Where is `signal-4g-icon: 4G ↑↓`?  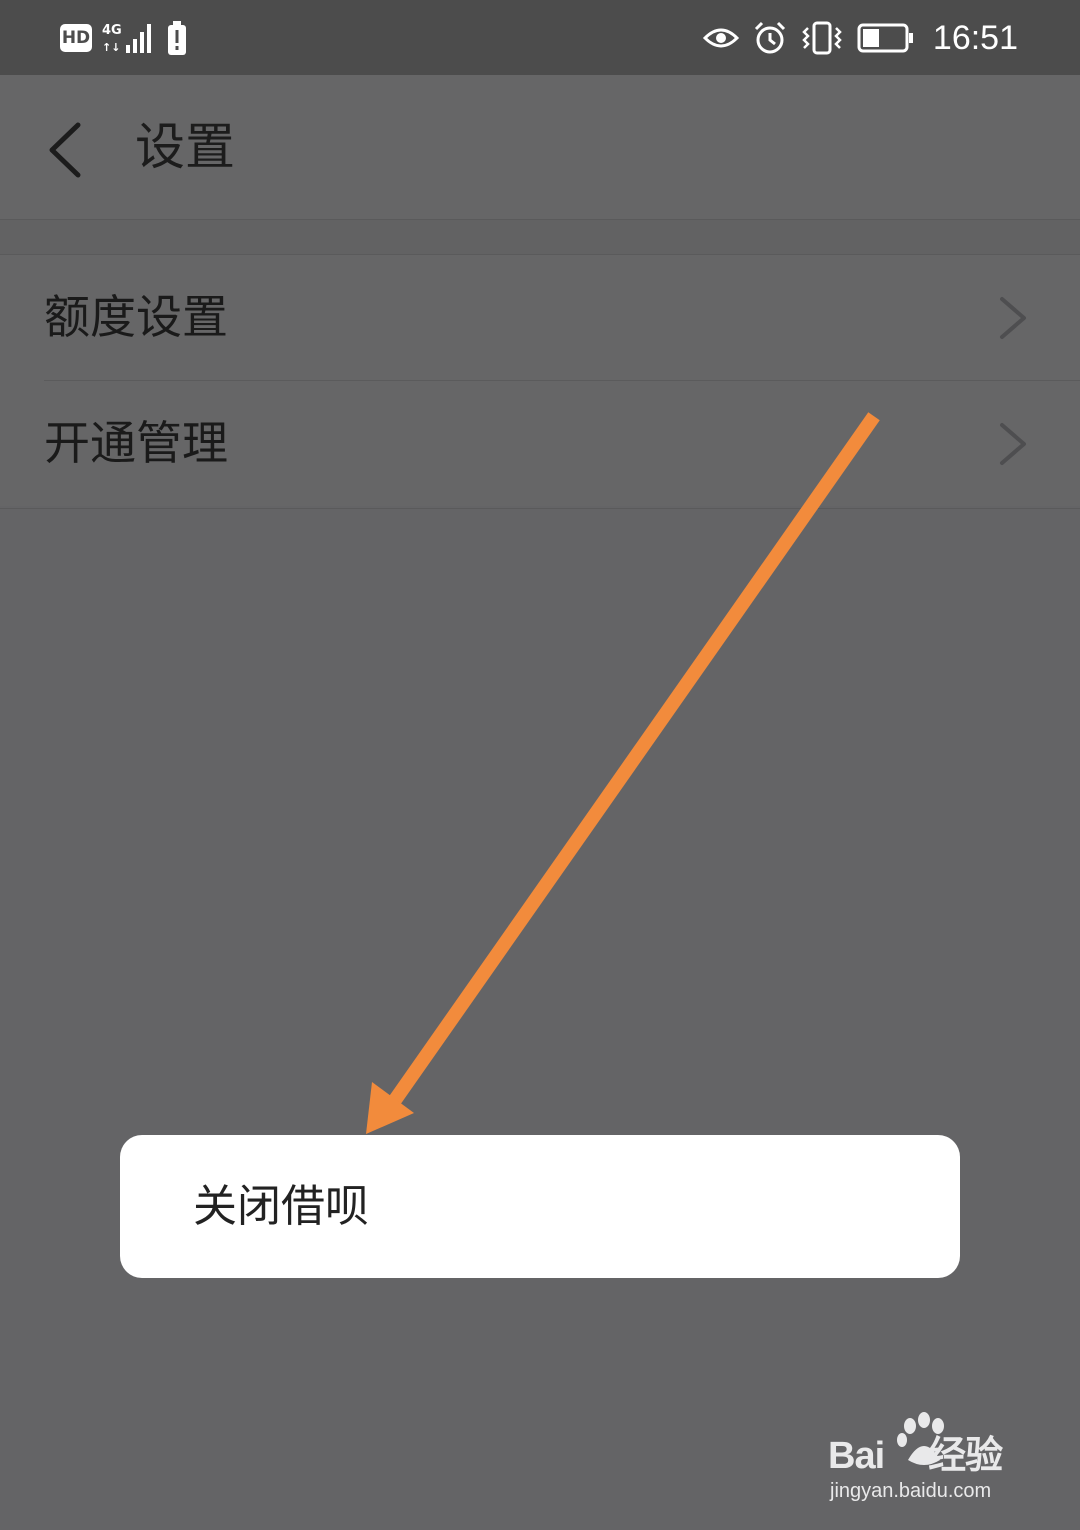
signal-4g-icon: 4G ↑↓ is located at coordinates (126, 38).